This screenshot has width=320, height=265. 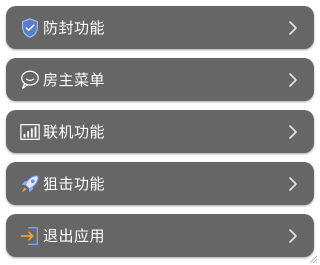 I want to click on resize-grip-icon, so click(x=313, y=259).